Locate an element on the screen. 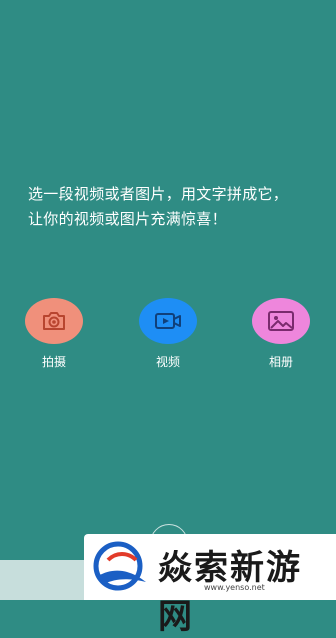  image-icon is located at coordinates (281, 321).